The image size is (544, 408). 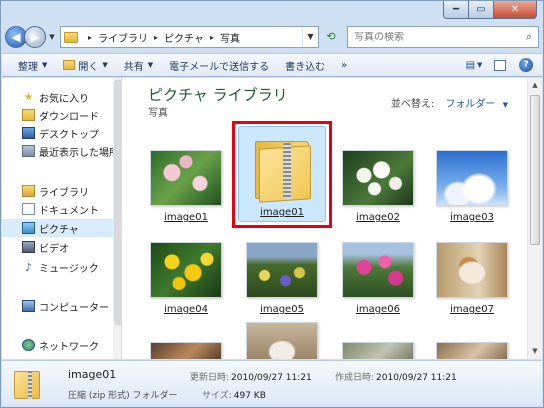 What do you see at coordinates (85, 65) in the screenshot?
I see `open-button: 開く ▼` at bounding box center [85, 65].